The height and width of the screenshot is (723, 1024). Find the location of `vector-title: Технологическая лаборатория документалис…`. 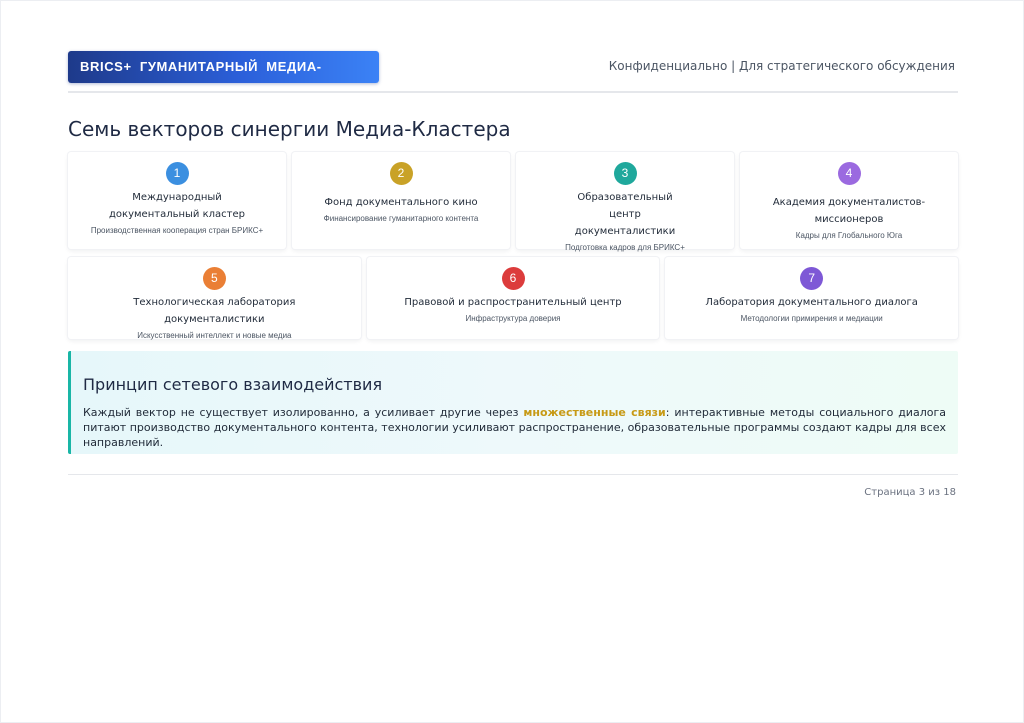

vector-title: Технологическая лаборатория документалис… is located at coordinates (214, 311).